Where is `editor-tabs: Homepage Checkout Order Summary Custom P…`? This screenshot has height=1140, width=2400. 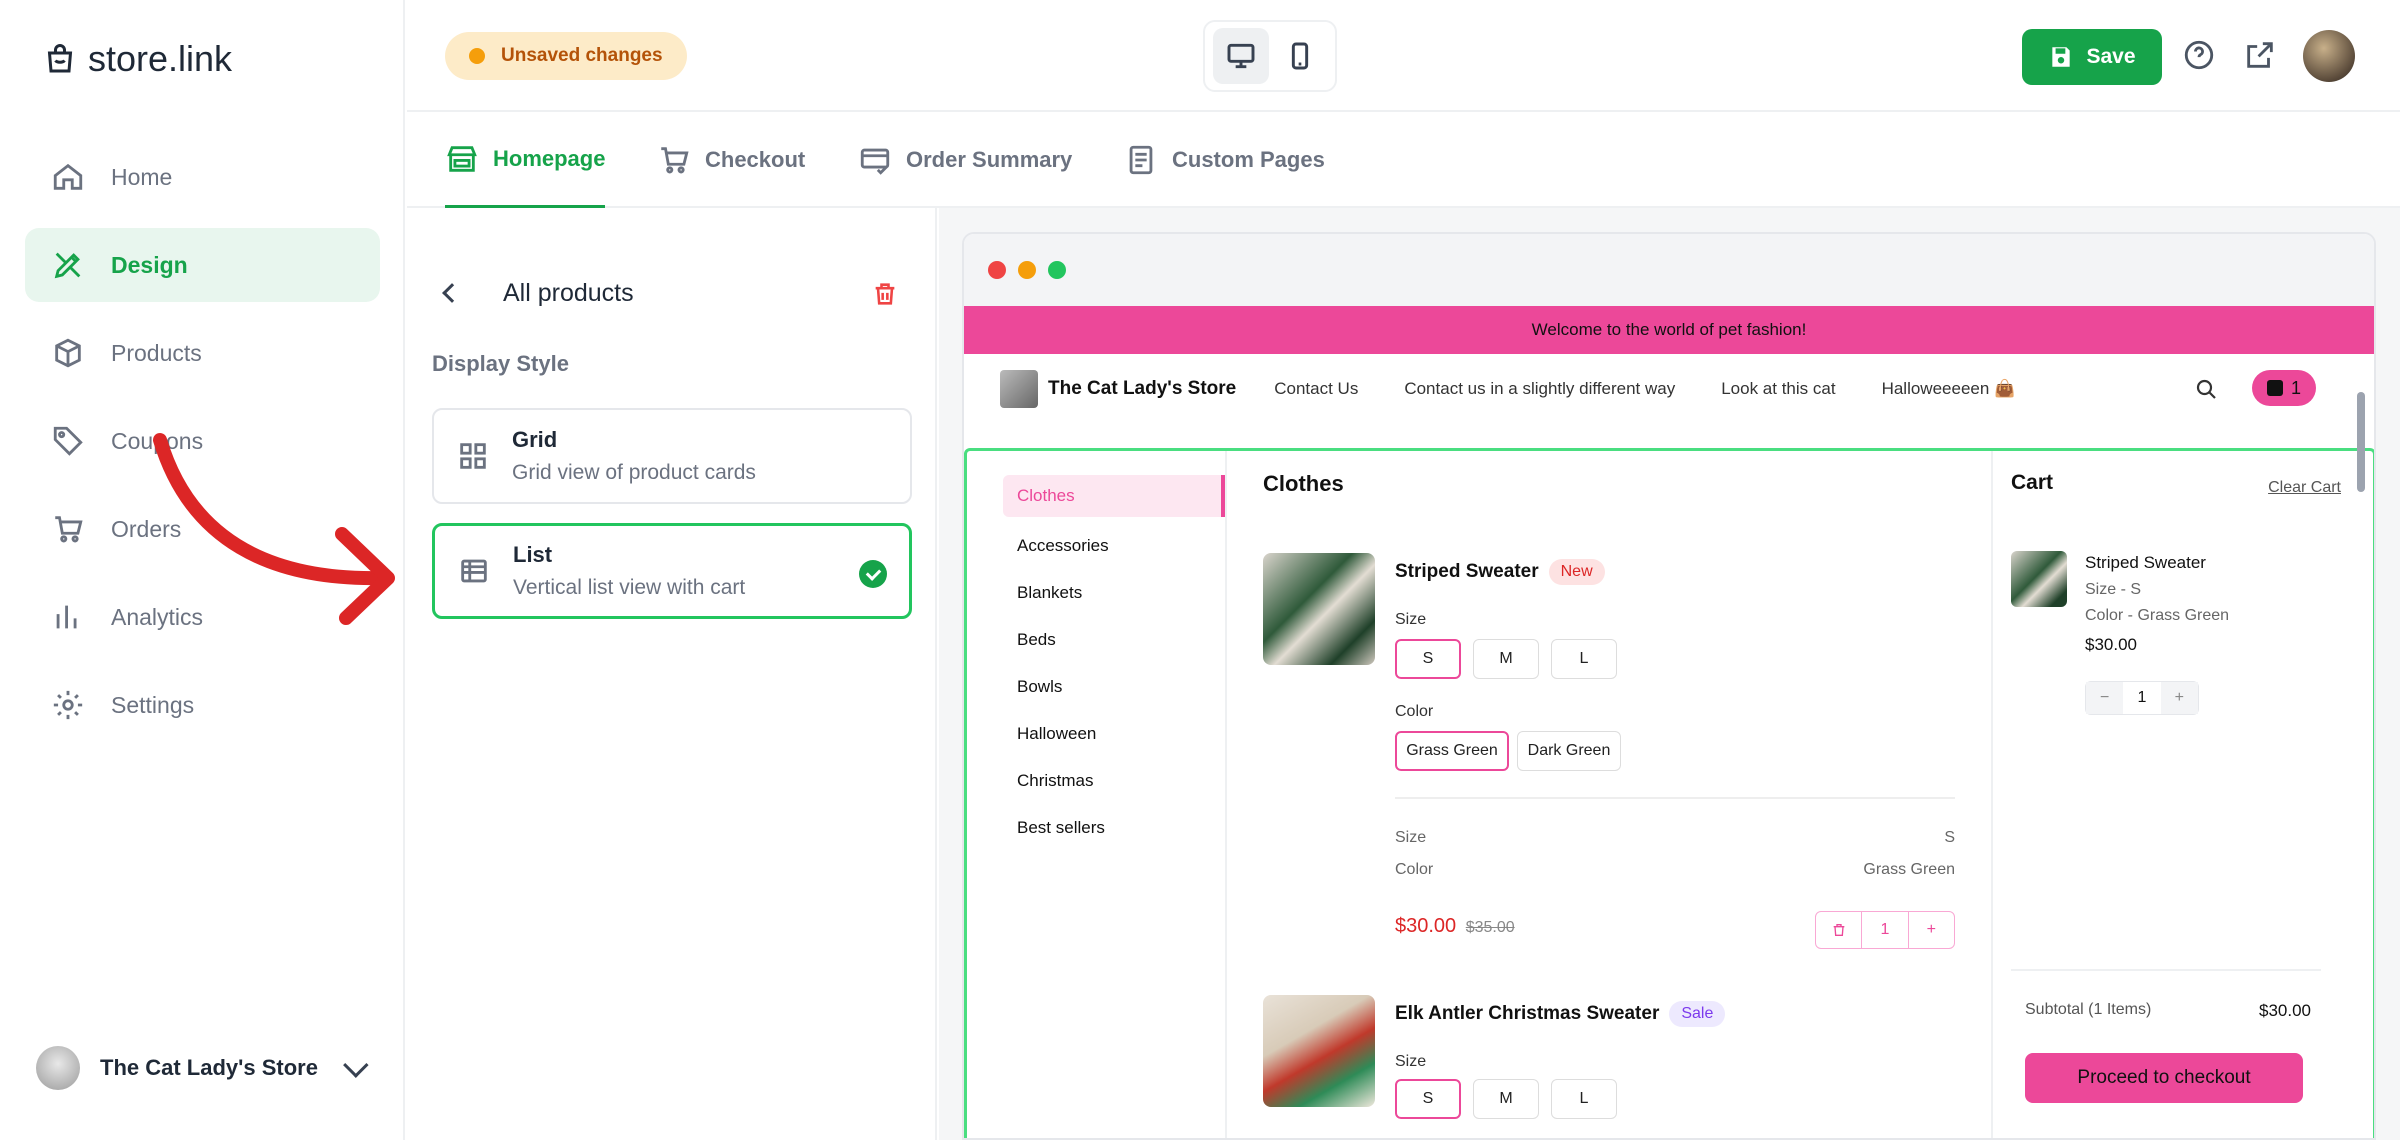
editor-tabs: Homepage Checkout Order Summary Custom P… is located at coordinates (1403, 160).